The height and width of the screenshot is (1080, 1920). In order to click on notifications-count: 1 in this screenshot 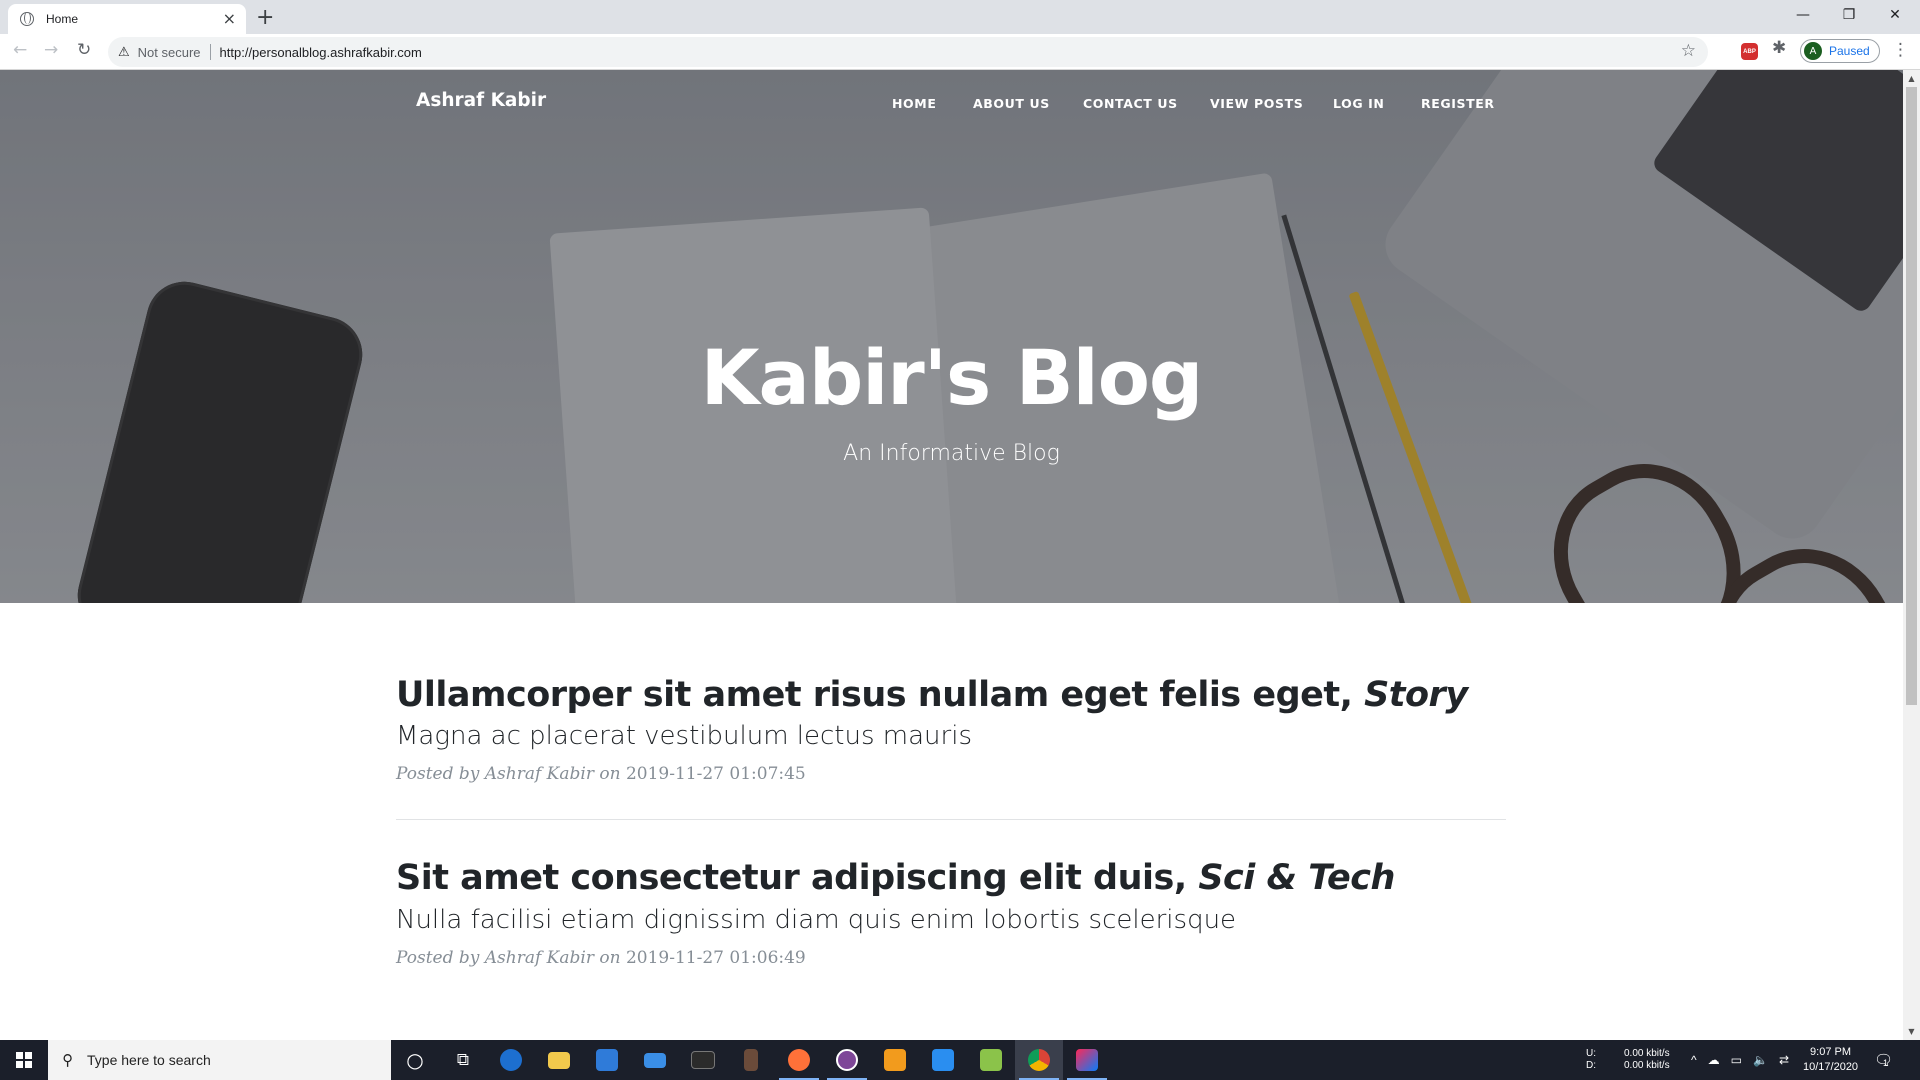, I will do `click(1886, 1063)`.